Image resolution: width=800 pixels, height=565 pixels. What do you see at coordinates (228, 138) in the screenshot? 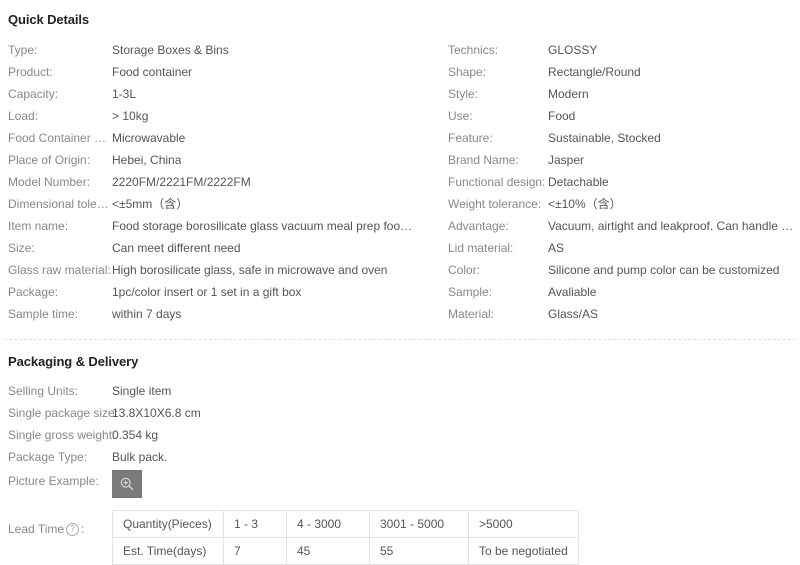
I see `spec-row: Food Container Fea… Microwavable` at bounding box center [228, 138].